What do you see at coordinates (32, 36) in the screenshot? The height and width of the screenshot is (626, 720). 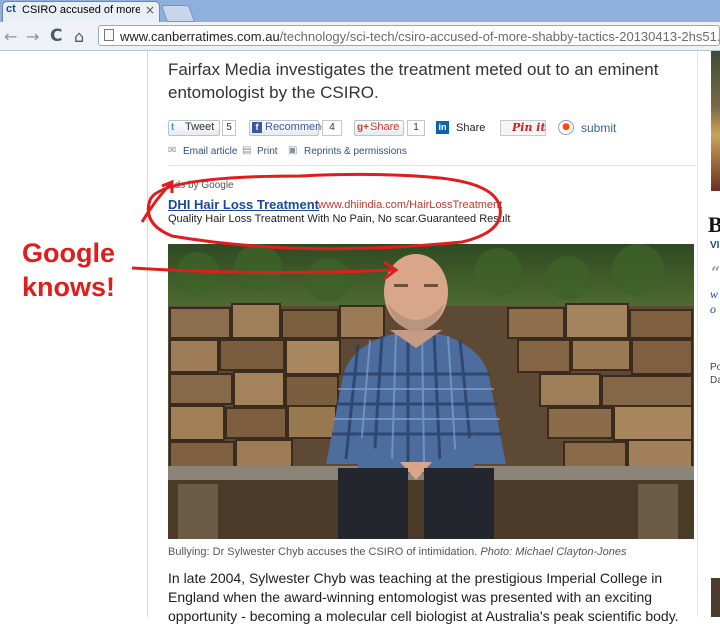 I see `forward-arrow-icon: →` at bounding box center [32, 36].